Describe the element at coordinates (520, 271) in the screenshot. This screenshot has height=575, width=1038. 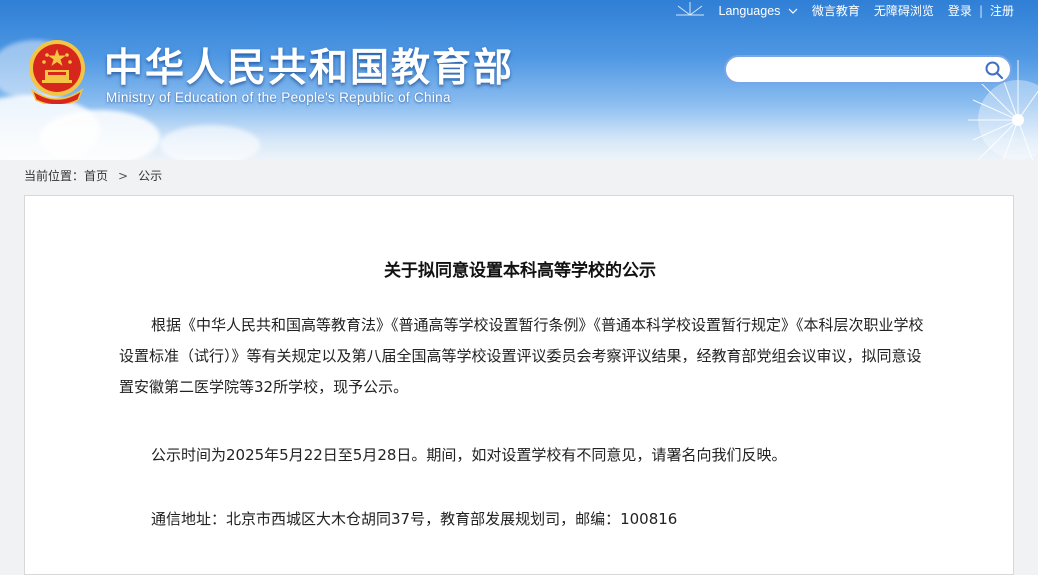
I see `article-title: 关于拟同意设置本科高等学校的公示` at that location.